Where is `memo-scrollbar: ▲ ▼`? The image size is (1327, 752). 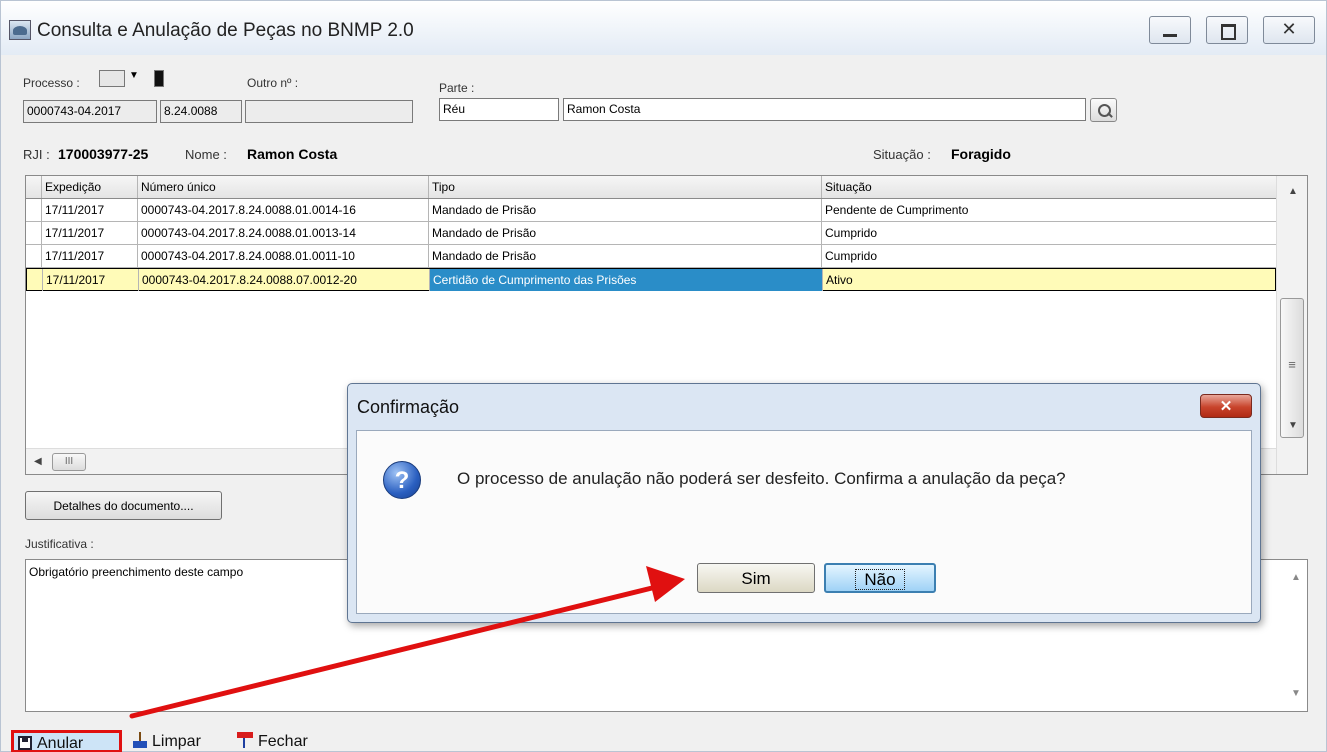 memo-scrollbar: ▲ ▼ is located at coordinates (1296, 635).